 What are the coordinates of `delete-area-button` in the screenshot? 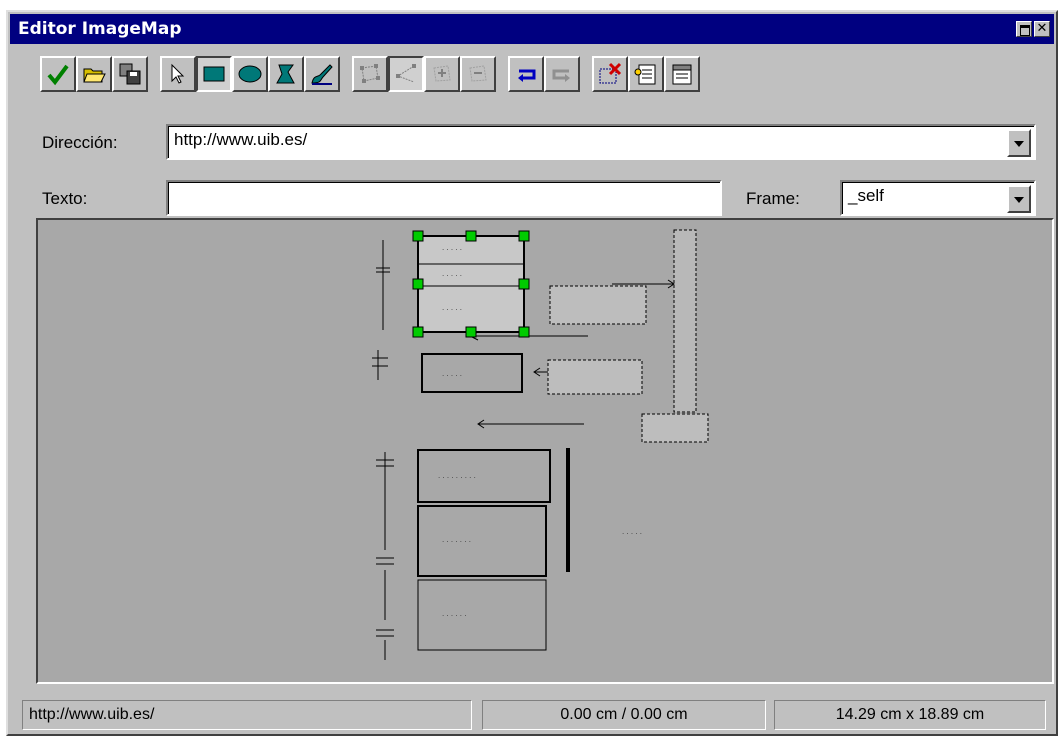 It's located at (610, 74).